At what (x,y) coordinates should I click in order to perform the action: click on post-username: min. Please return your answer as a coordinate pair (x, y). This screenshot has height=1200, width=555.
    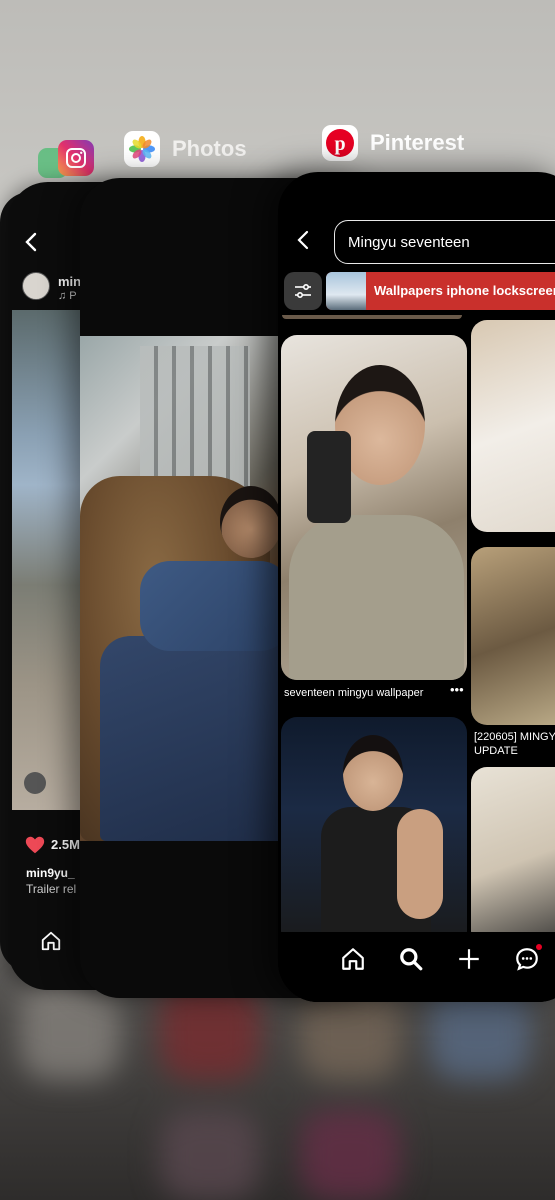
    Looking at the image, I should click on (69, 281).